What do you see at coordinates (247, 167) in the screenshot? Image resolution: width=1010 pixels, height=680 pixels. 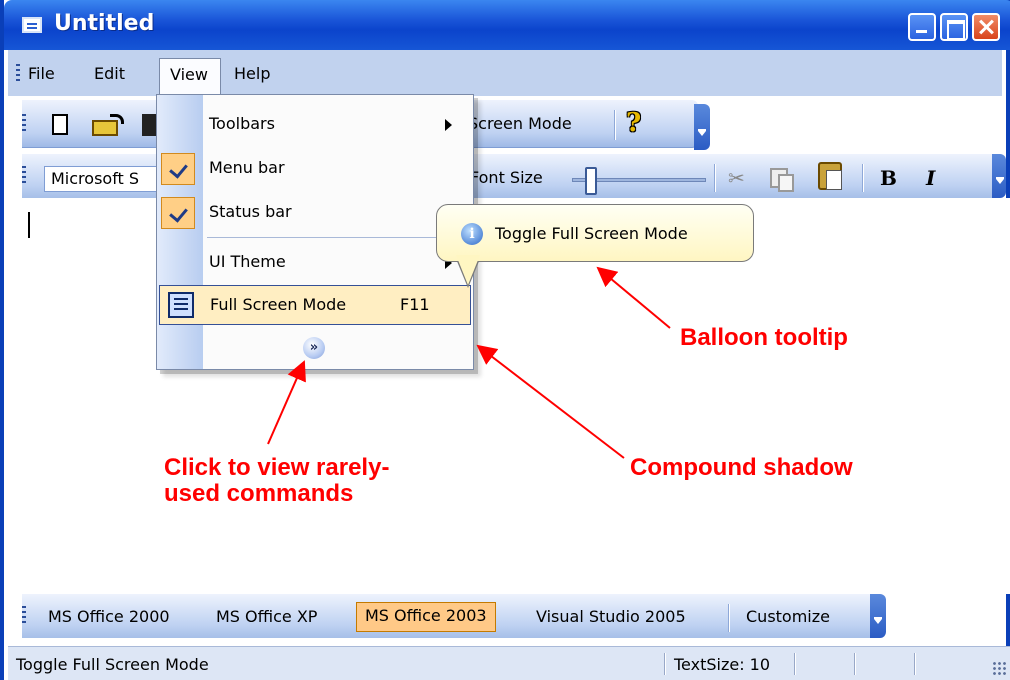 I see `menu-item-label: Menu bar` at bounding box center [247, 167].